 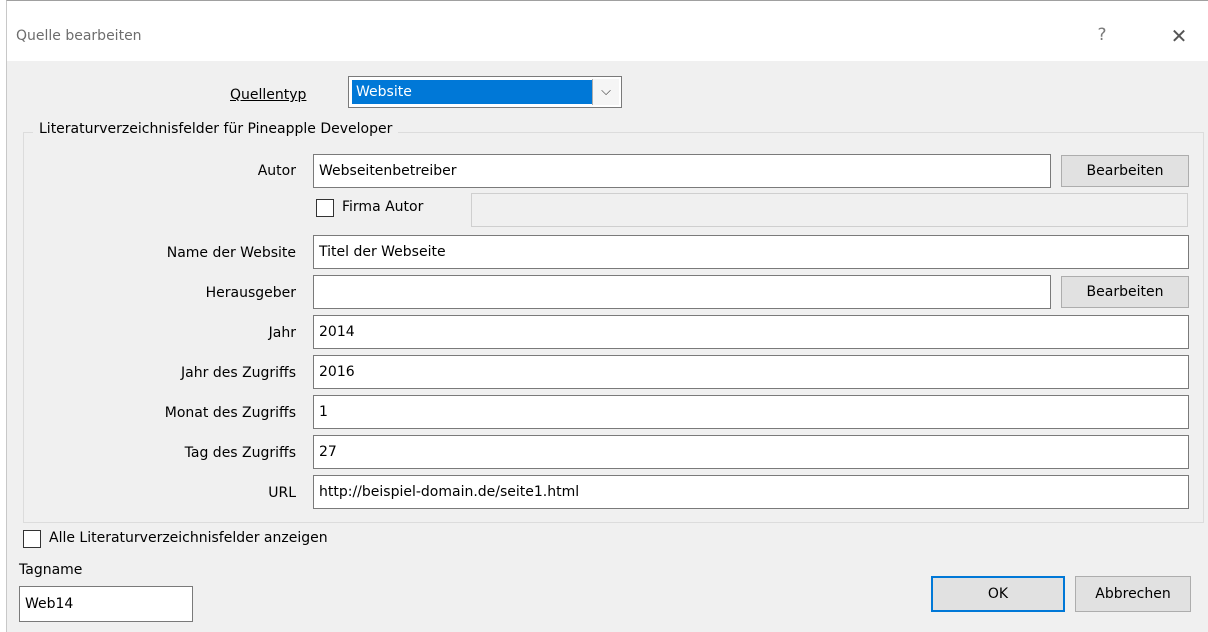 What do you see at coordinates (1125, 171) in the screenshot?
I see `author-edit-button: Bearbeiten` at bounding box center [1125, 171].